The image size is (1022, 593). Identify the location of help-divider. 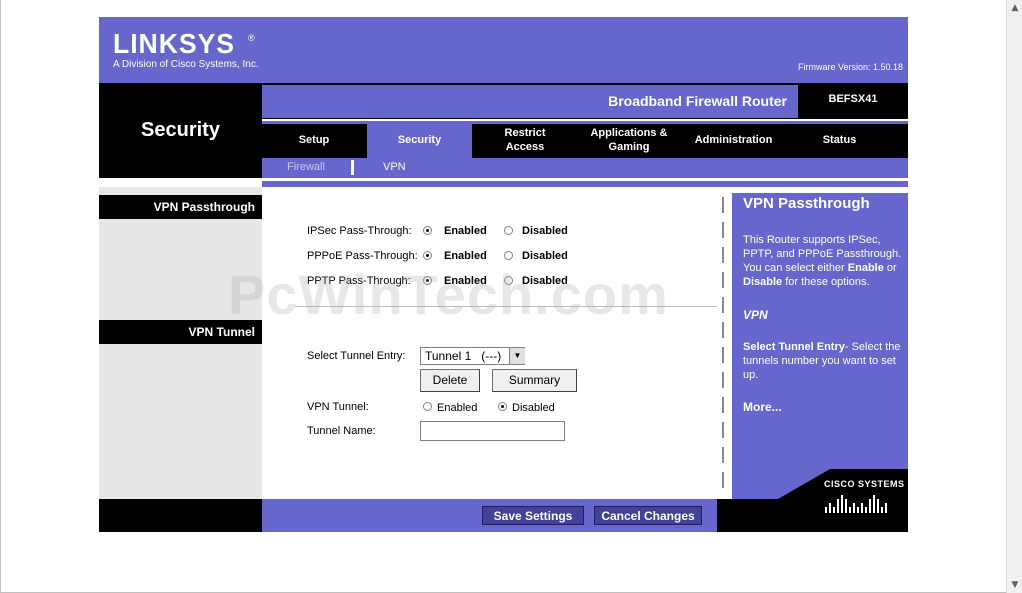
(724, 346).